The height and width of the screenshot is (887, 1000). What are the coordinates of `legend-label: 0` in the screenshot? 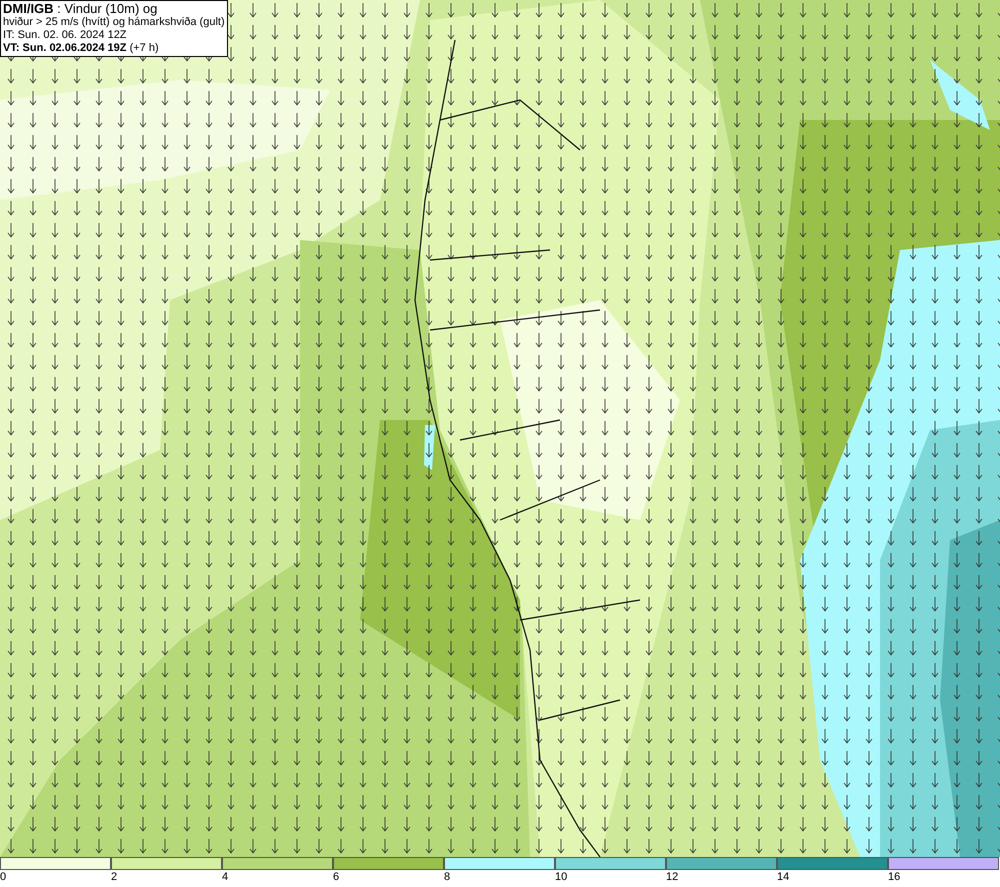 It's located at (3, 877).